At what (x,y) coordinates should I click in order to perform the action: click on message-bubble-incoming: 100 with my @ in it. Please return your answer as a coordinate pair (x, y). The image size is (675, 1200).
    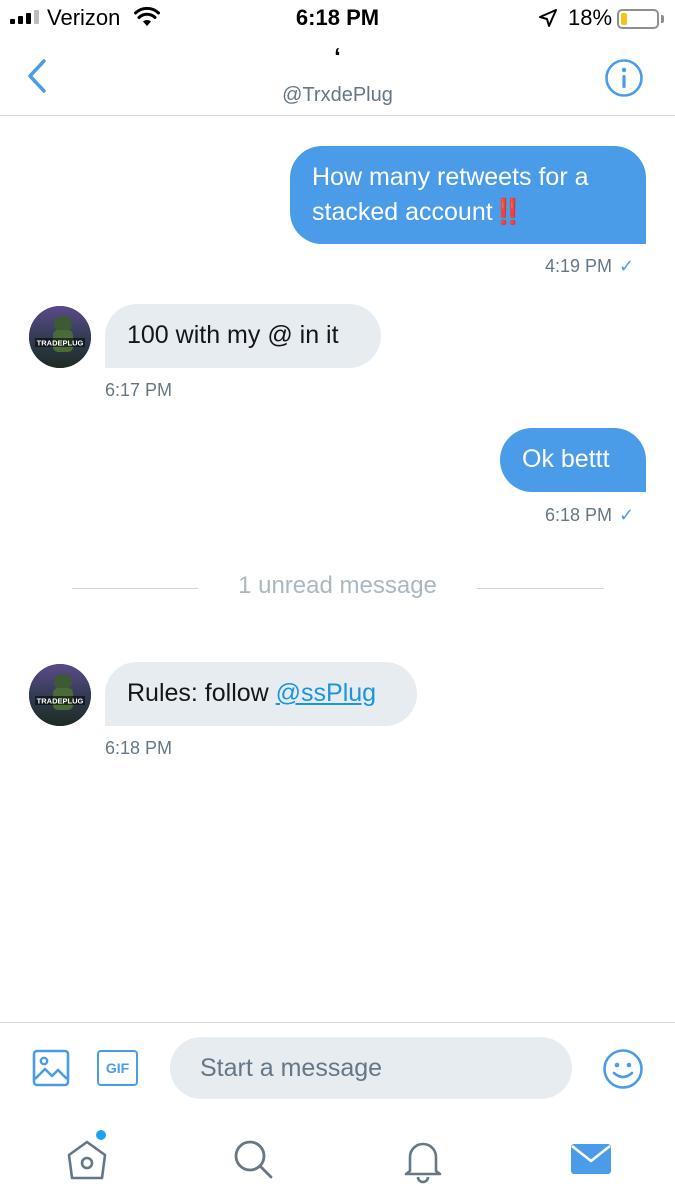
    Looking at the image, I should click on (243, 336).